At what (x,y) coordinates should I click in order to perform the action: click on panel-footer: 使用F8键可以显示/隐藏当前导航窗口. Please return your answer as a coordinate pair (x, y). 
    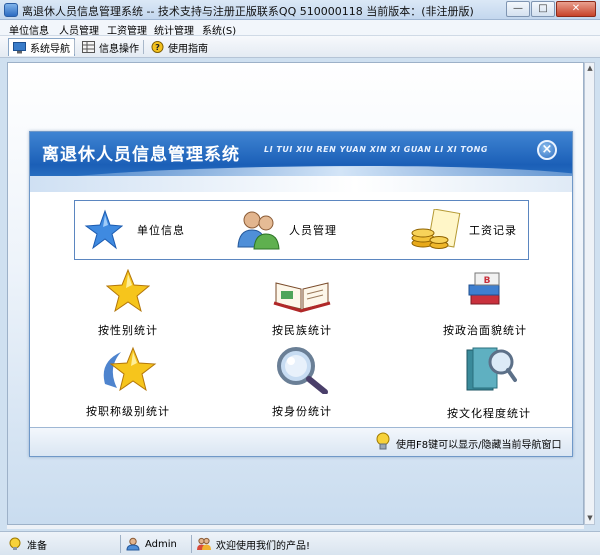
    Looking at the image, I should click on (301, 441).